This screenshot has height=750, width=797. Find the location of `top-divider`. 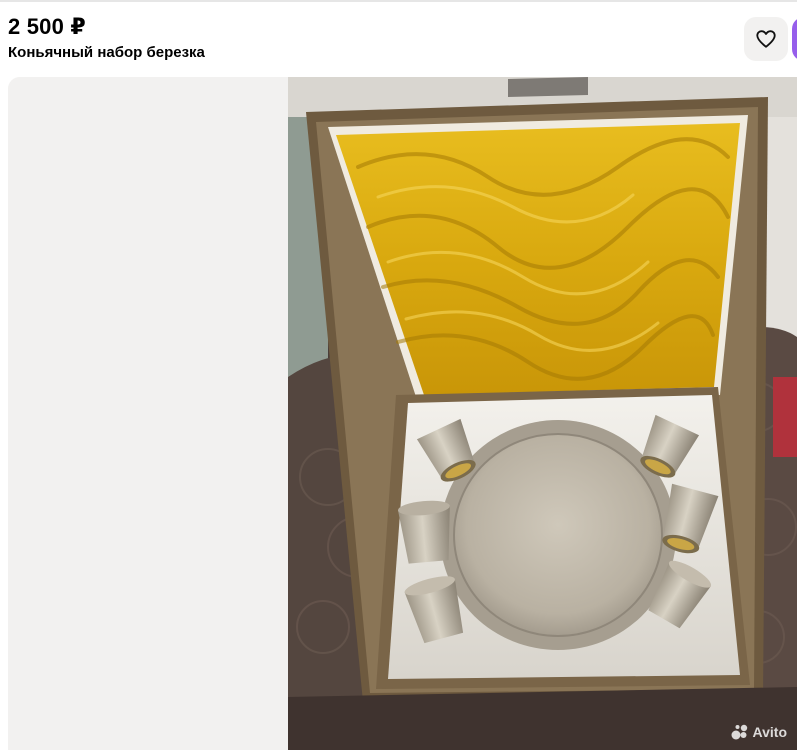

top-divider is located at coordinates (398, 1).